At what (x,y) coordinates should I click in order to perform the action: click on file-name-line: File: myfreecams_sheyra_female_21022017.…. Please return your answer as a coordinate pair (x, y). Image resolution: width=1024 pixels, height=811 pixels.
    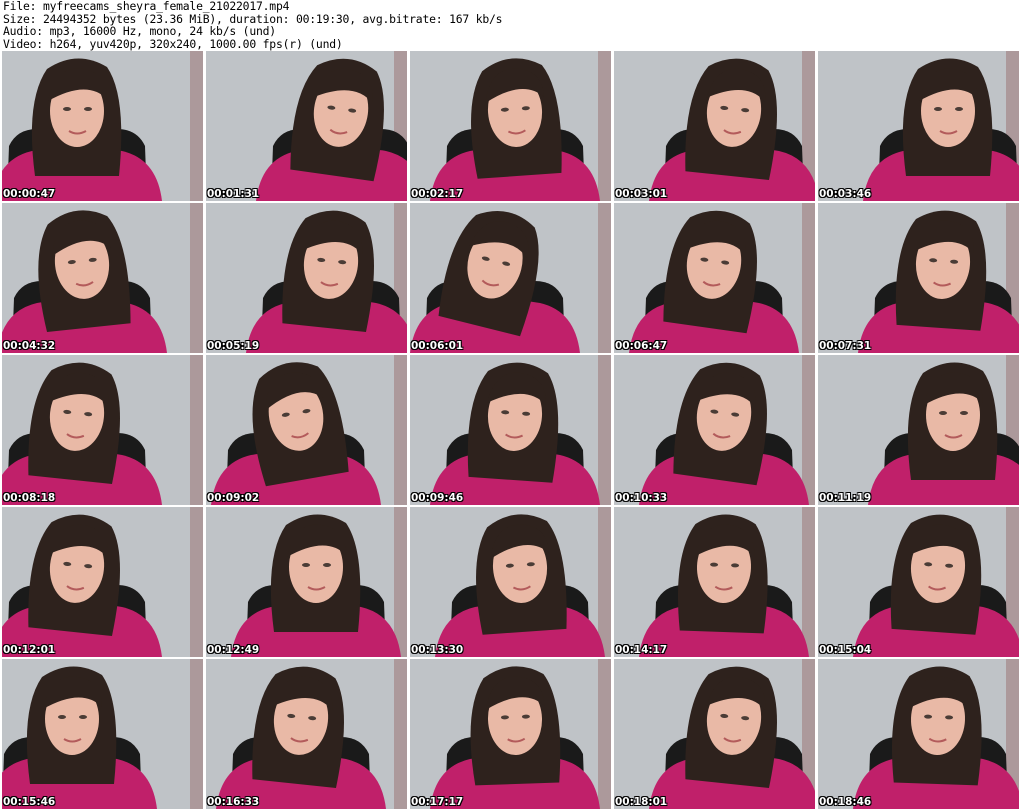
    Looking at the image, I should click on (146, 6).